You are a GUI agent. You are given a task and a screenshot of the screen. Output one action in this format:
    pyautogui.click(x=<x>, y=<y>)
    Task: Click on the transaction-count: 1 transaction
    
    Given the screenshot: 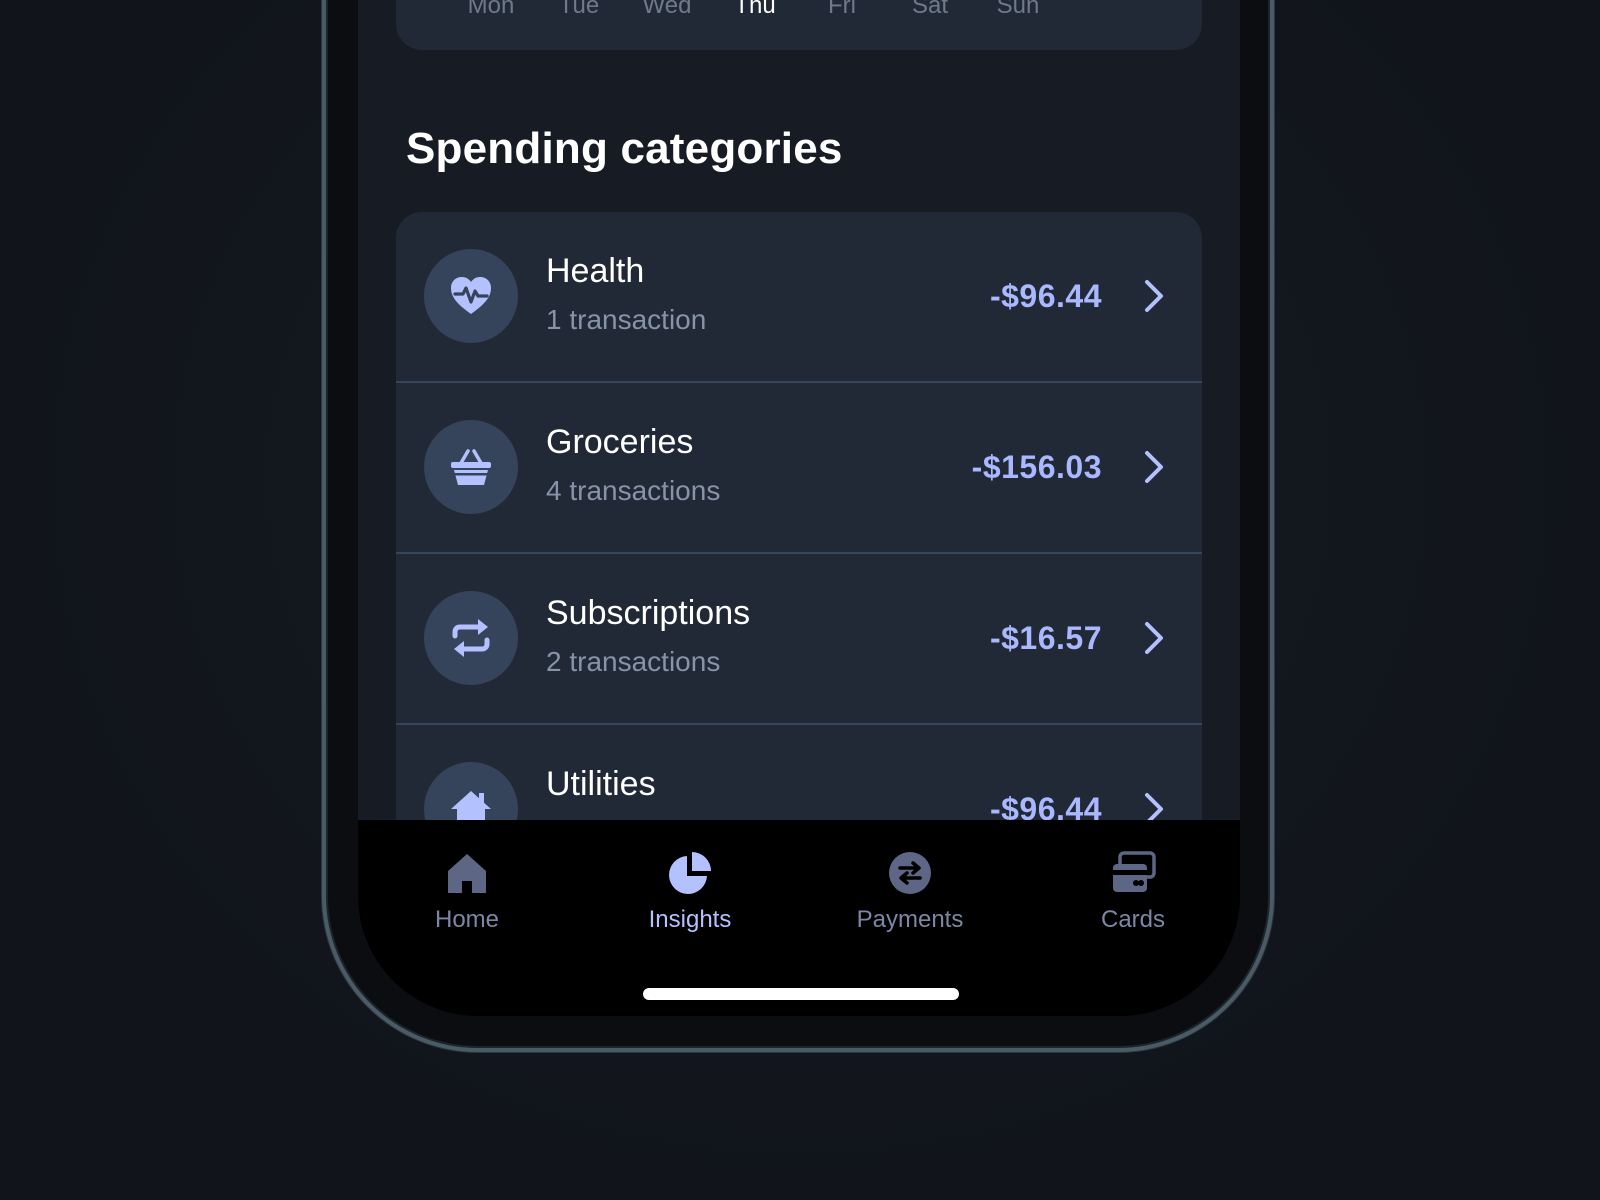 What is the action you would take?
    pyautogui.click(x=626, y=319)
    